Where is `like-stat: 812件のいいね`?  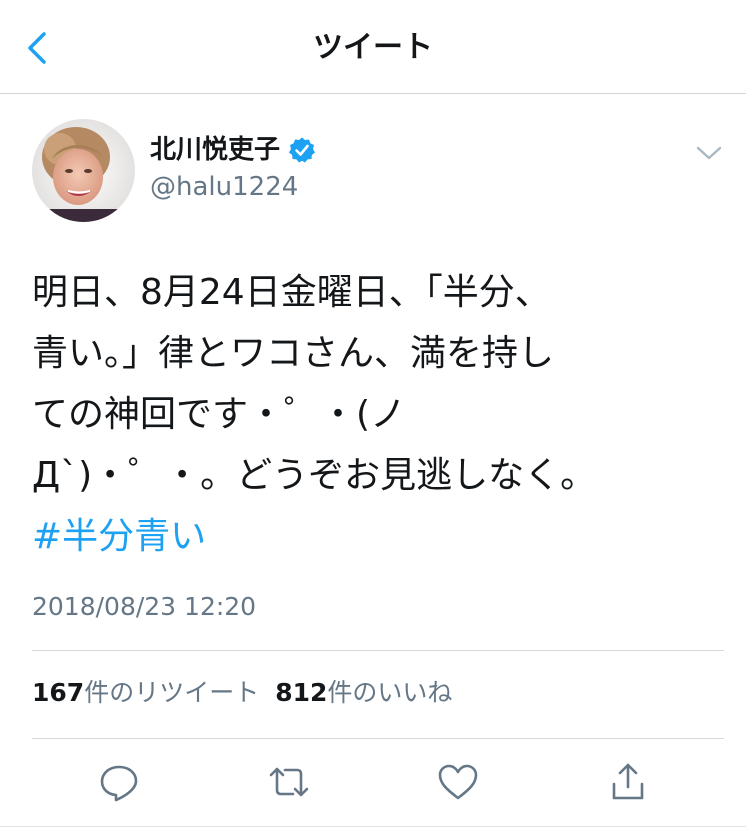 like-stat: 812件のいいね is located at coordinates (363, 692).